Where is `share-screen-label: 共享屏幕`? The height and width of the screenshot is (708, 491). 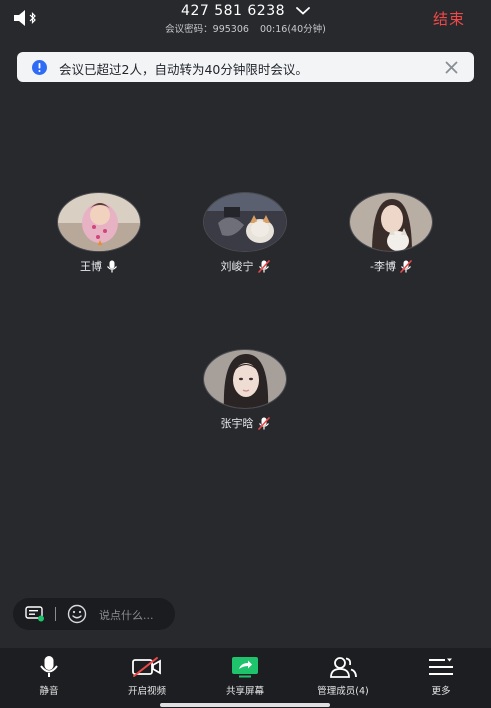 share-screen-label: 共享屏幕 is located at coordinates (244, 691).